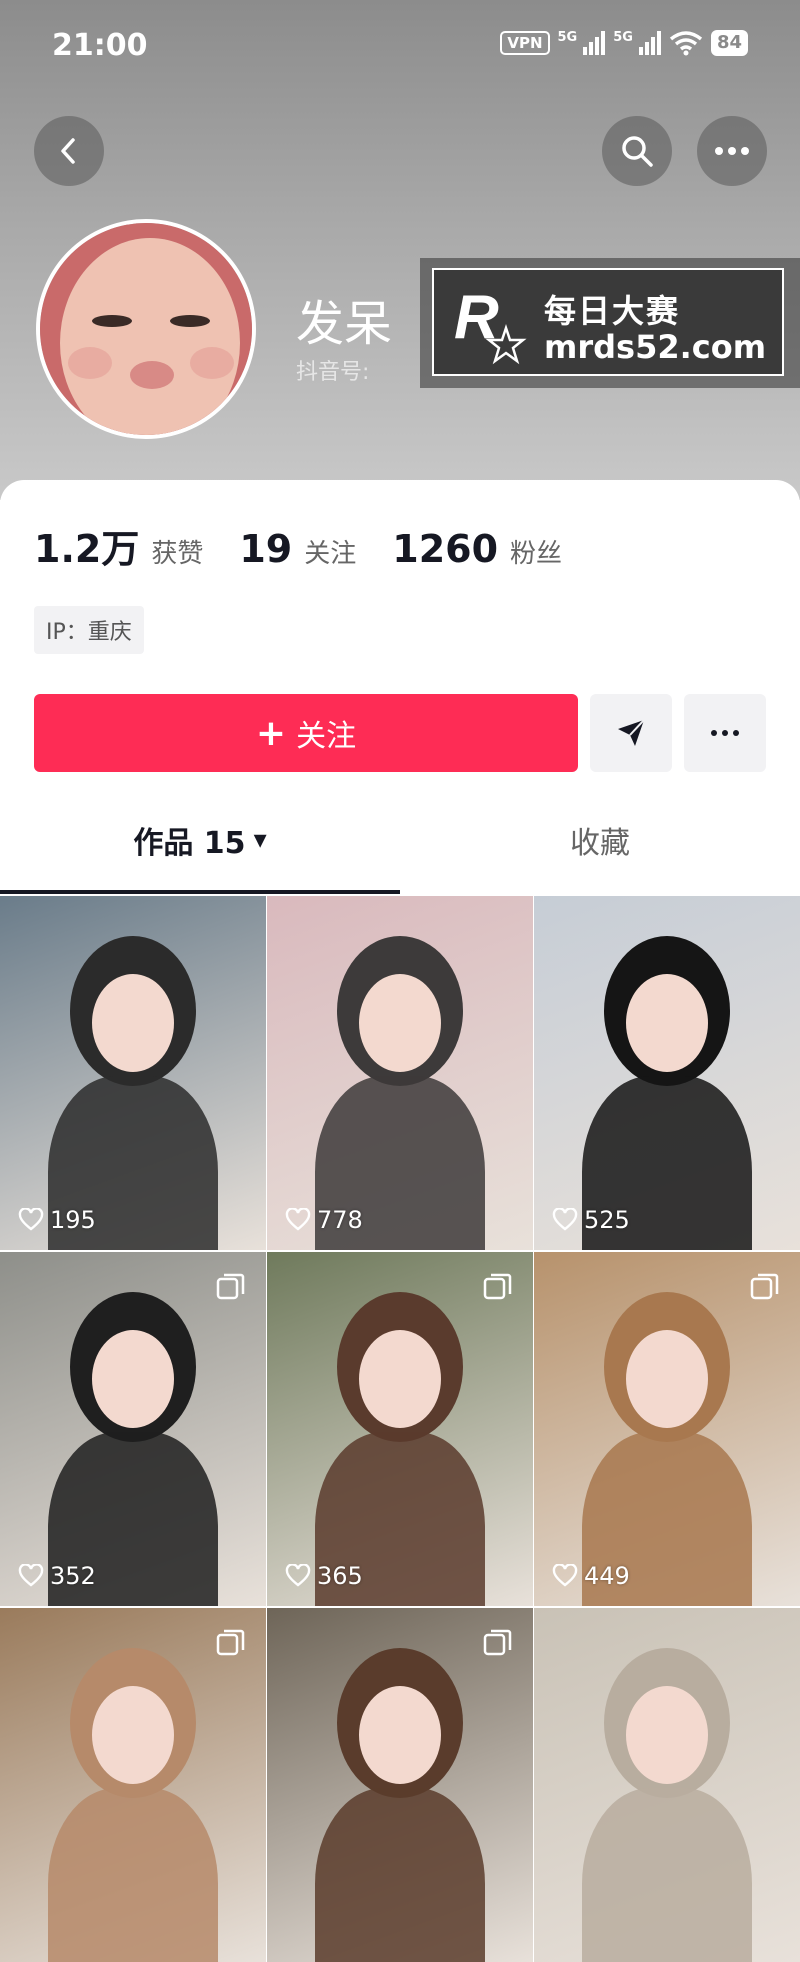  I want to click on wifi-icon, so click(686, 43).